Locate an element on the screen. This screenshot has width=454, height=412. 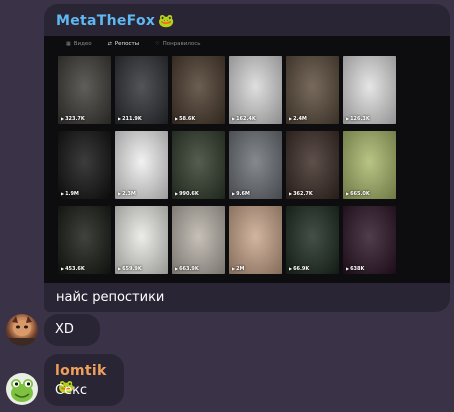
view-count-text: 162.4K is located at coordinates (246, 119).